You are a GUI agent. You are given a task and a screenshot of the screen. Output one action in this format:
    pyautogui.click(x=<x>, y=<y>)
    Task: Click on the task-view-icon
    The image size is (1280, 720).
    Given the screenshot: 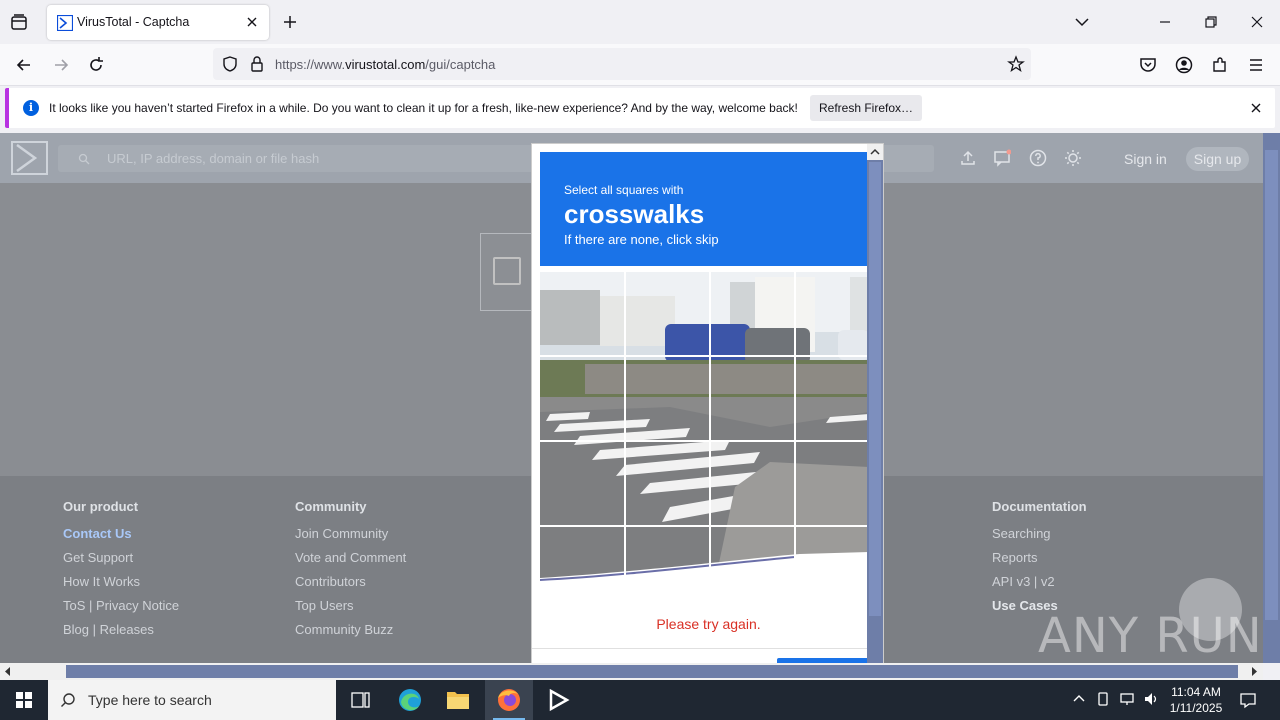 What is the action you would take?
    pyautogui.click(x=360, y=700)
    